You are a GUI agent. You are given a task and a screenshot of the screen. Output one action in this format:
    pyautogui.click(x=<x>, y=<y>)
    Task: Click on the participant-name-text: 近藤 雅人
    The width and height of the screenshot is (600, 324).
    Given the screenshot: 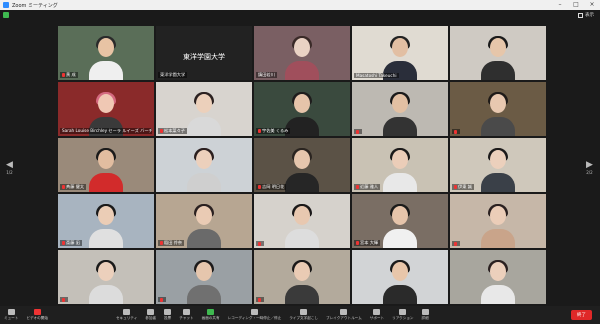 What is the action you would take?
    pyautogui.click(x=369, y=186)
    